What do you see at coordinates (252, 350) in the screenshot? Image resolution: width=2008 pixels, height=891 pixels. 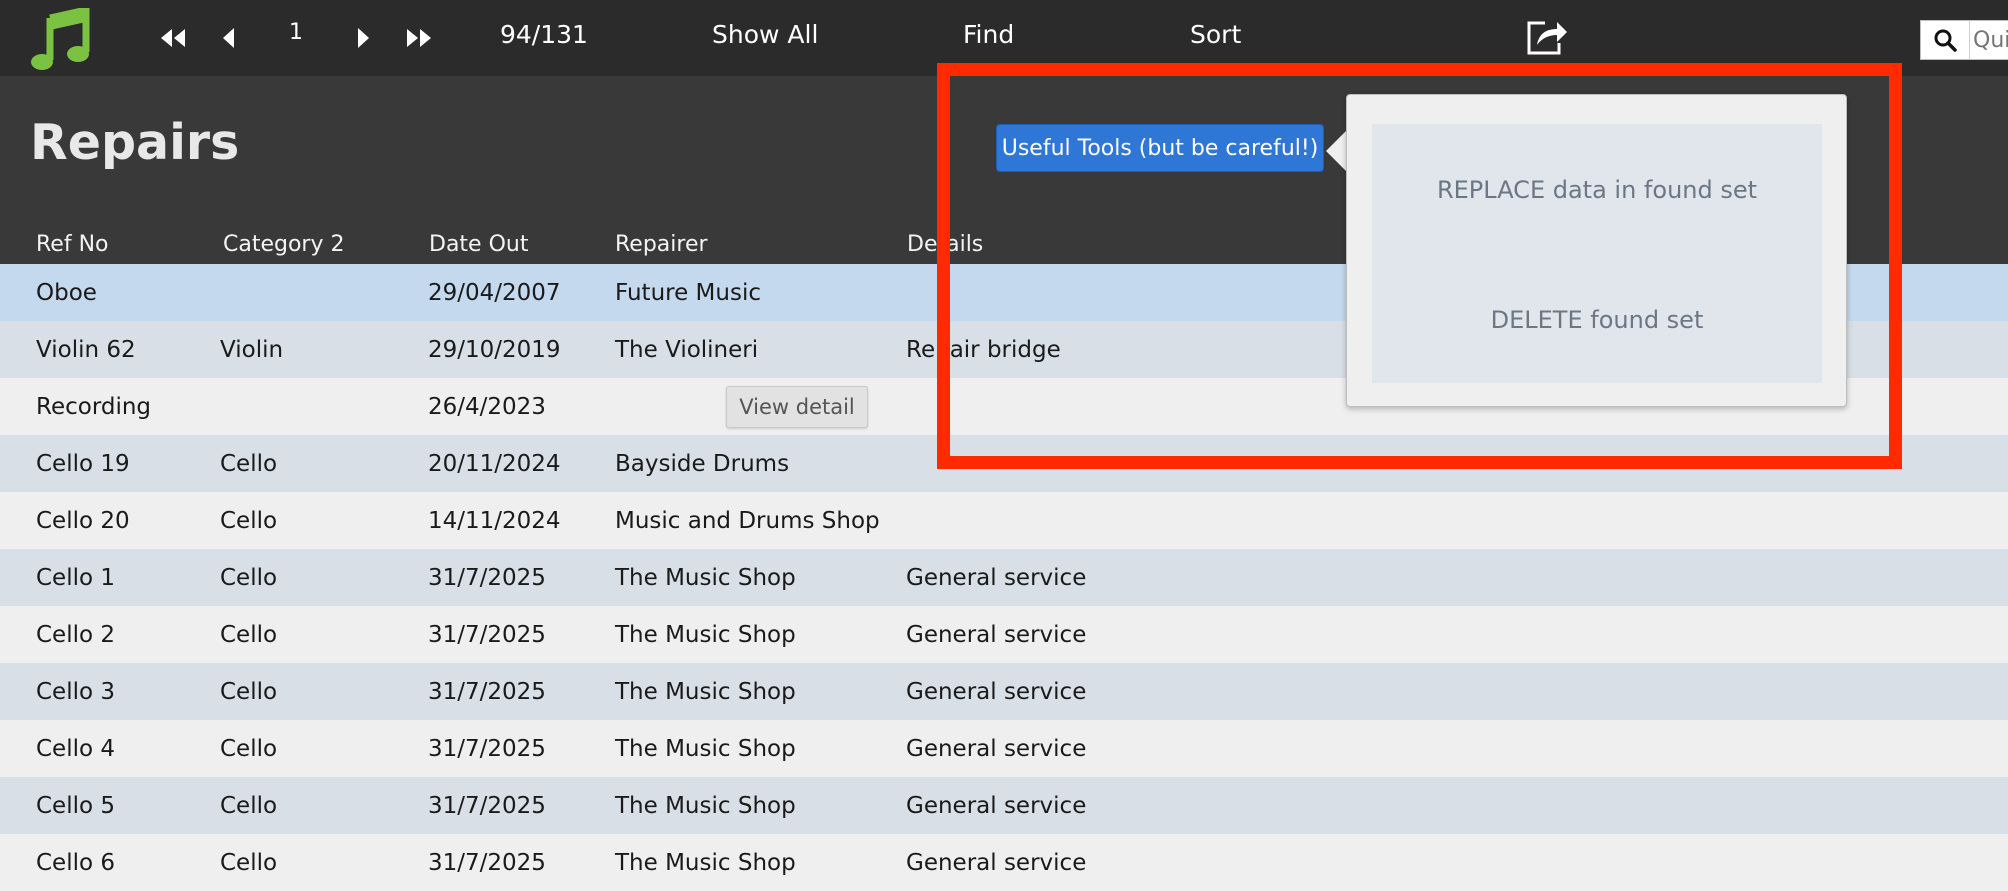 I see `cell-category: Violin` at bounding box center [252, 350].